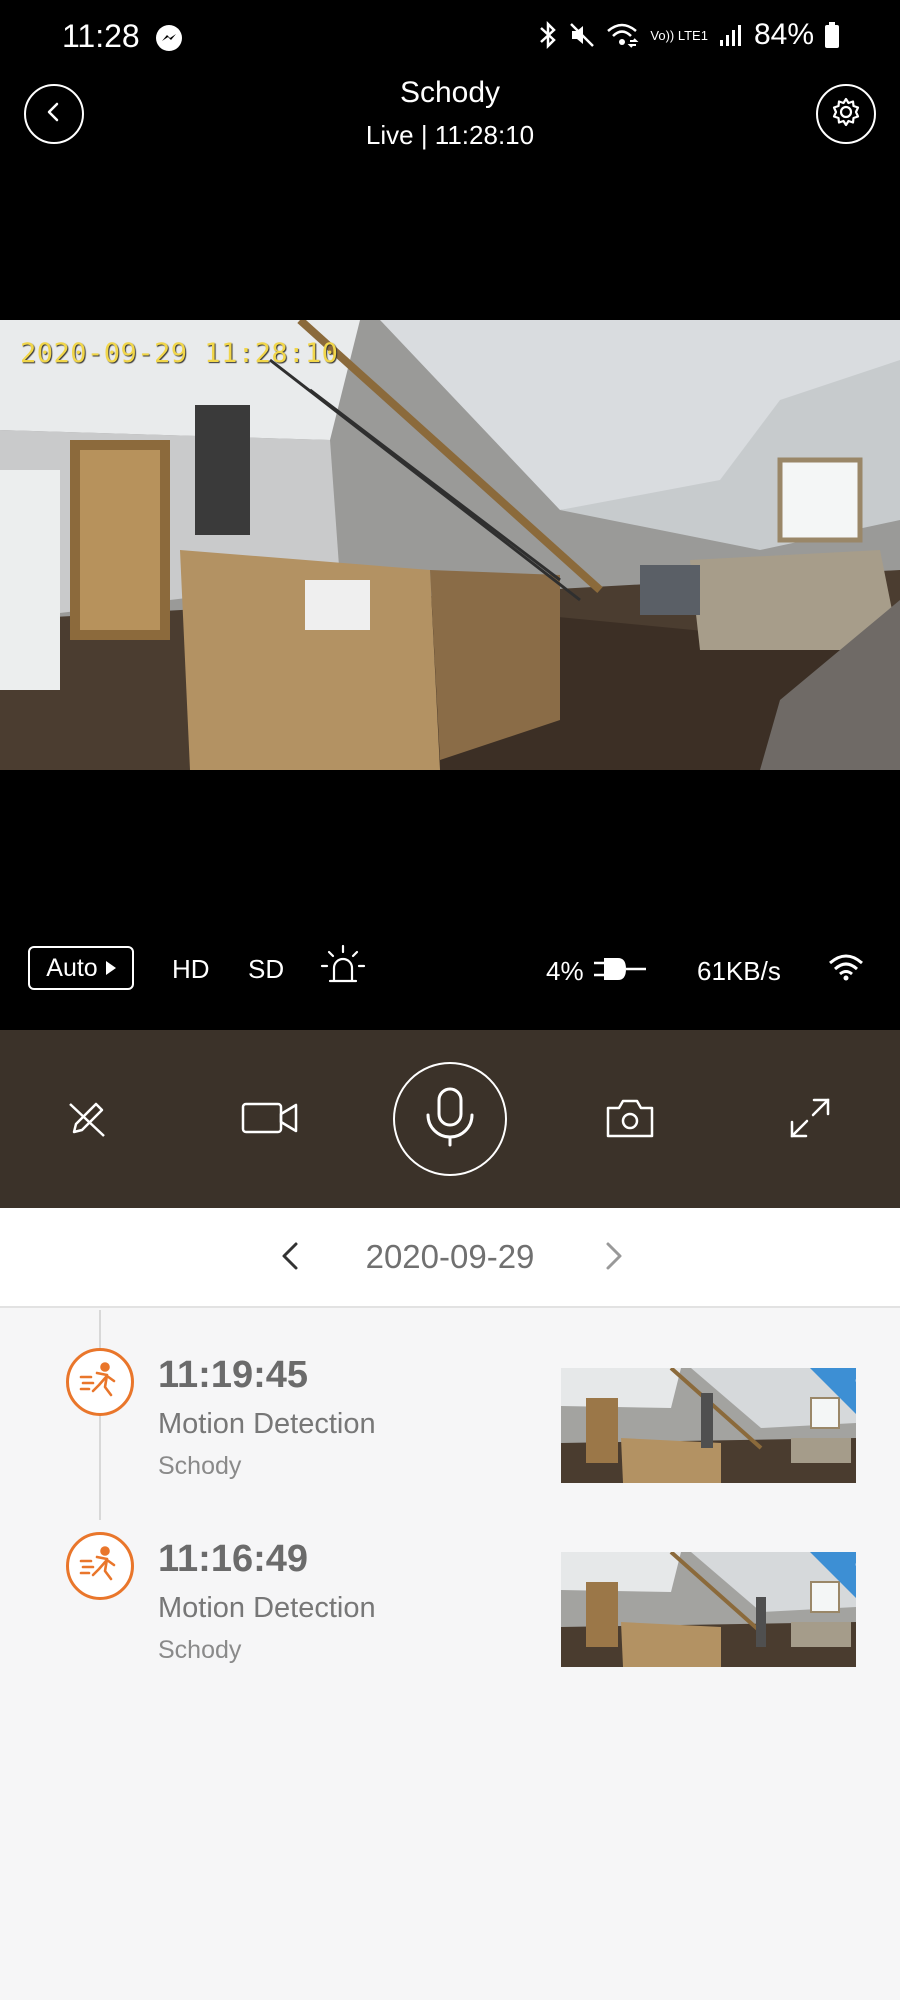  I want to click on plug-icon, so click(620, 972).